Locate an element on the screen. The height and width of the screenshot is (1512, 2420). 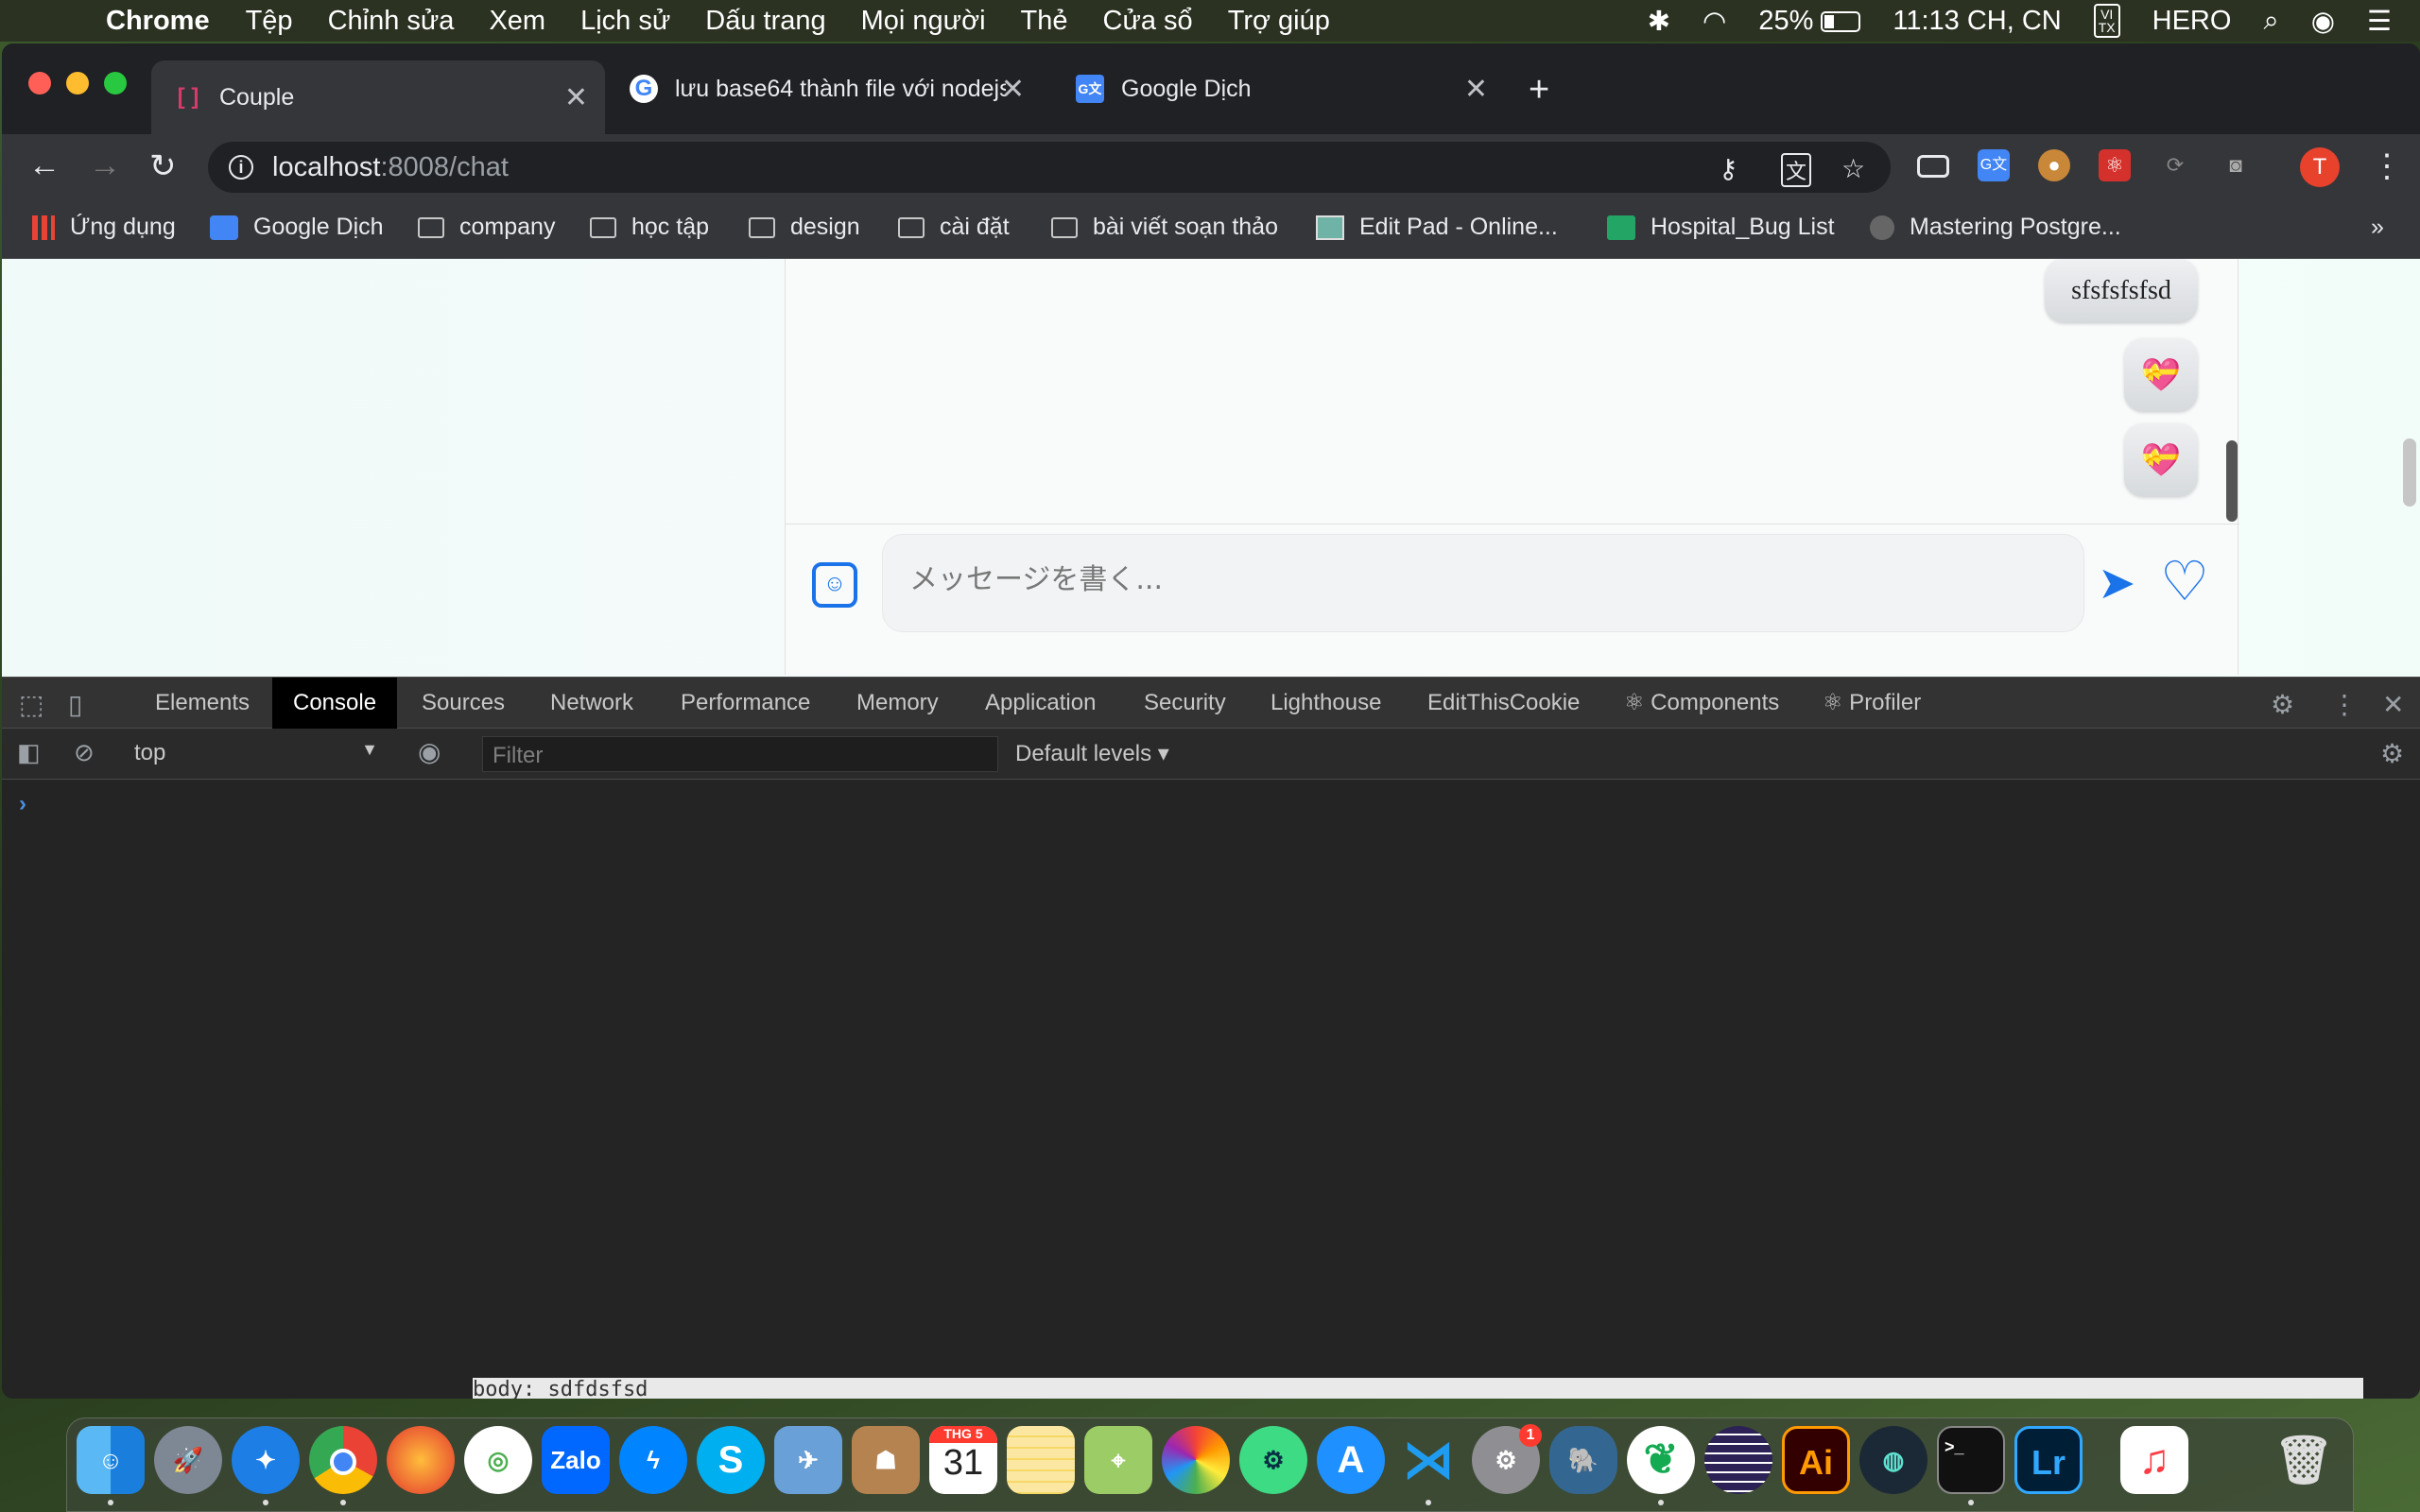
window-minimize-button is located at coordinates (77, 83).